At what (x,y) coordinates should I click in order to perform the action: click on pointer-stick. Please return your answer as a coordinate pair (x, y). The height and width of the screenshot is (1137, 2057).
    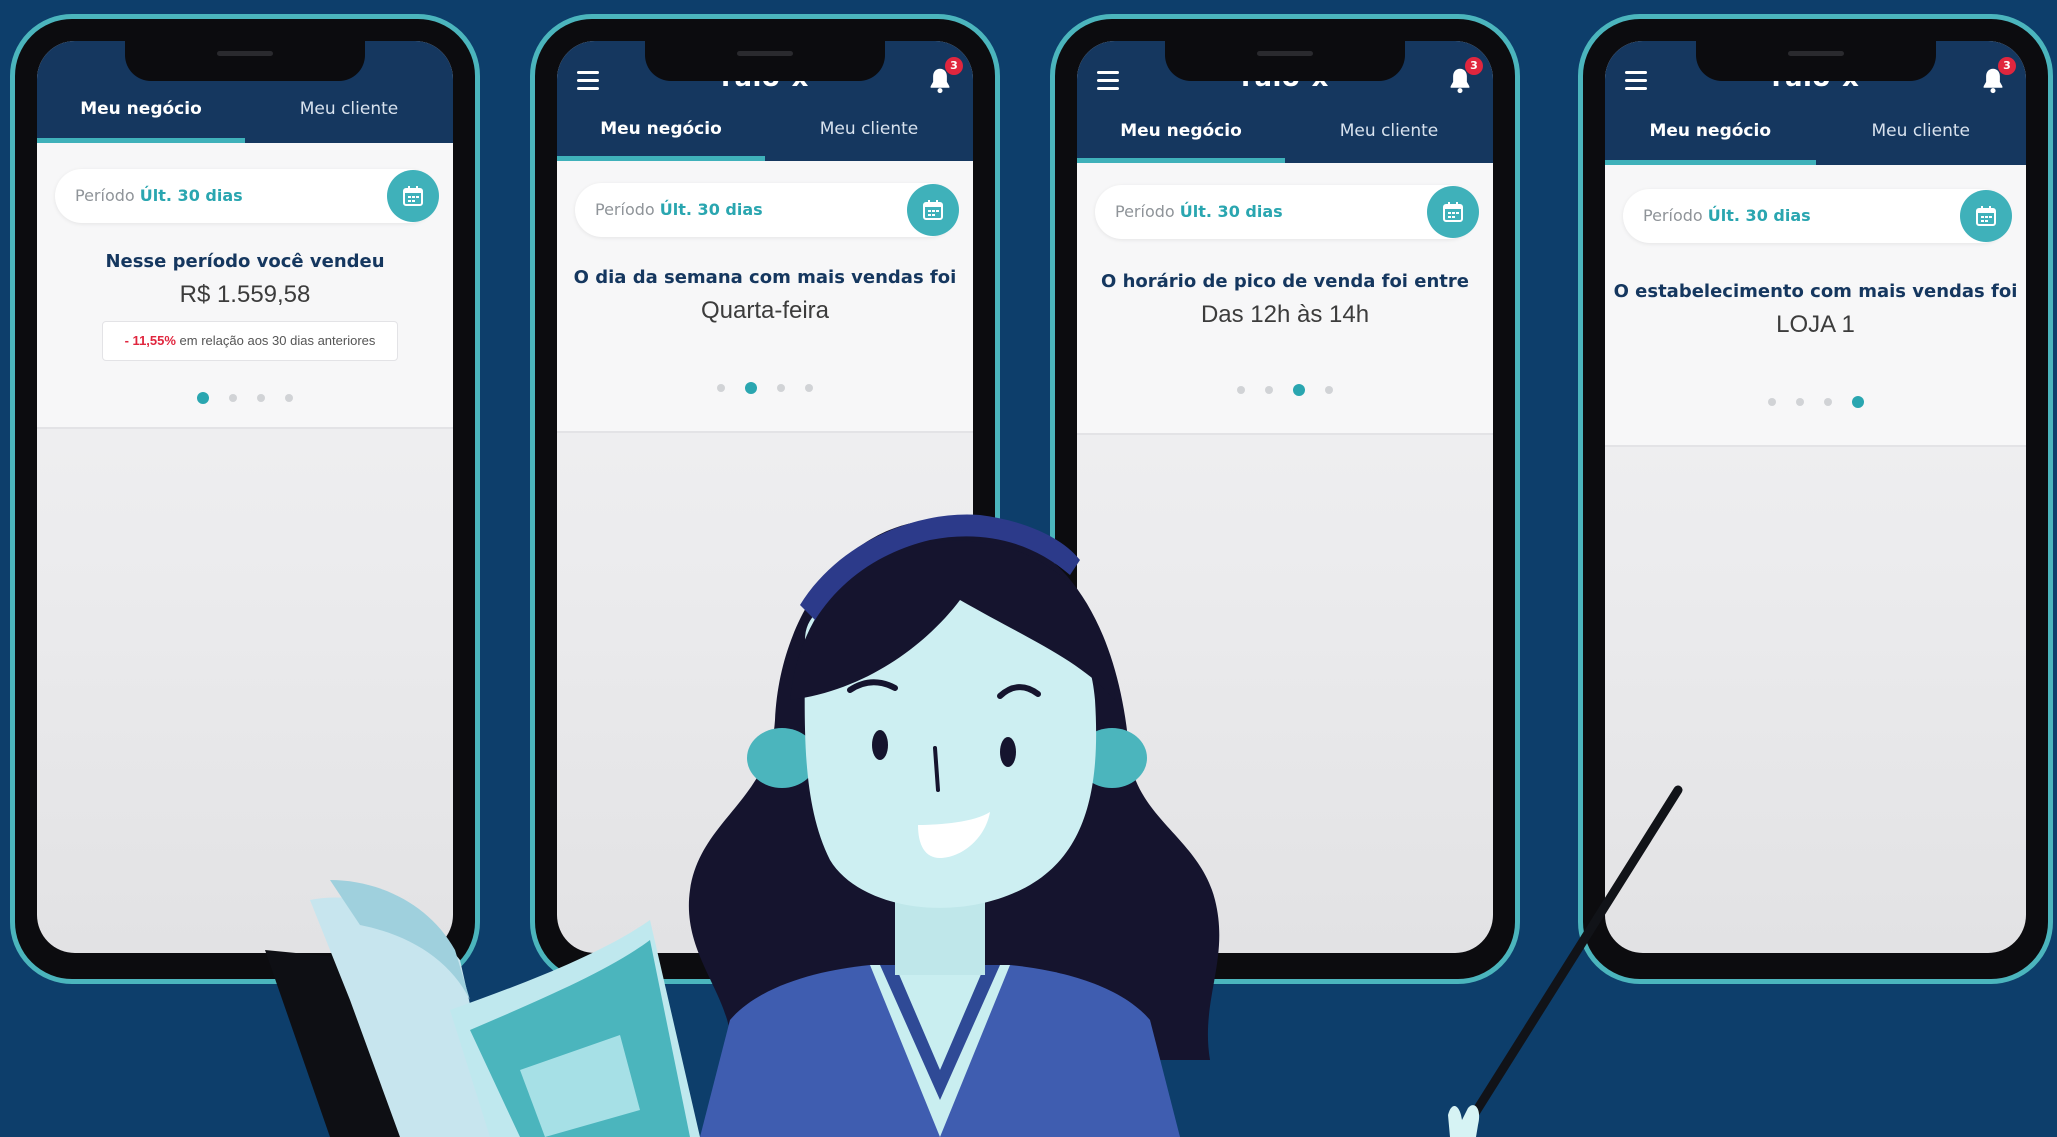
    Looking at the image, I should click on (1565, 961).